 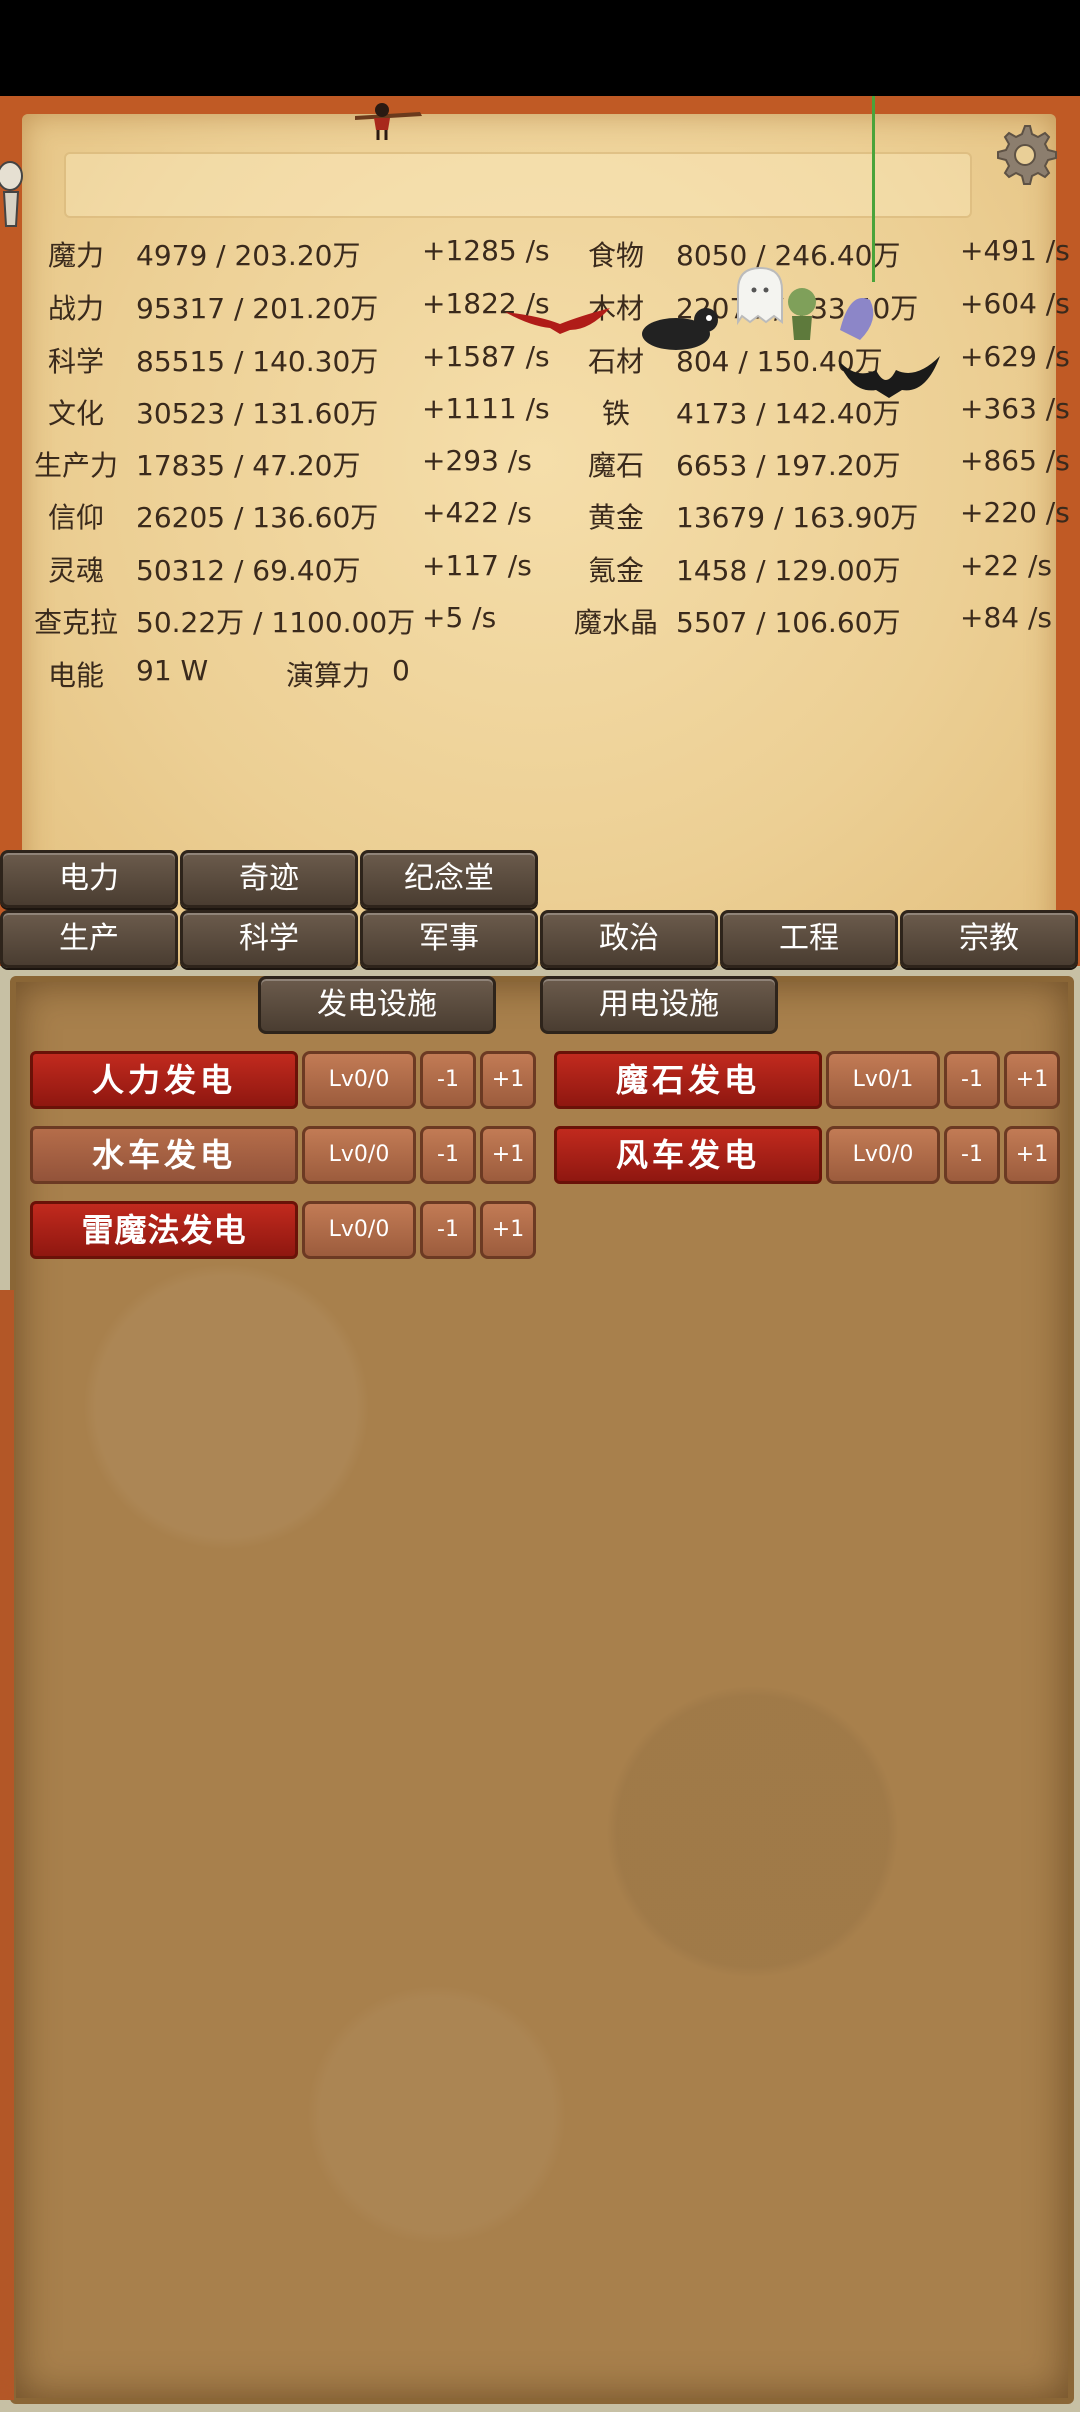 What do you see at coordinates (75, 308) in the screenshot?
I see `resource-name: 战力` at bounding box center [75, 308].